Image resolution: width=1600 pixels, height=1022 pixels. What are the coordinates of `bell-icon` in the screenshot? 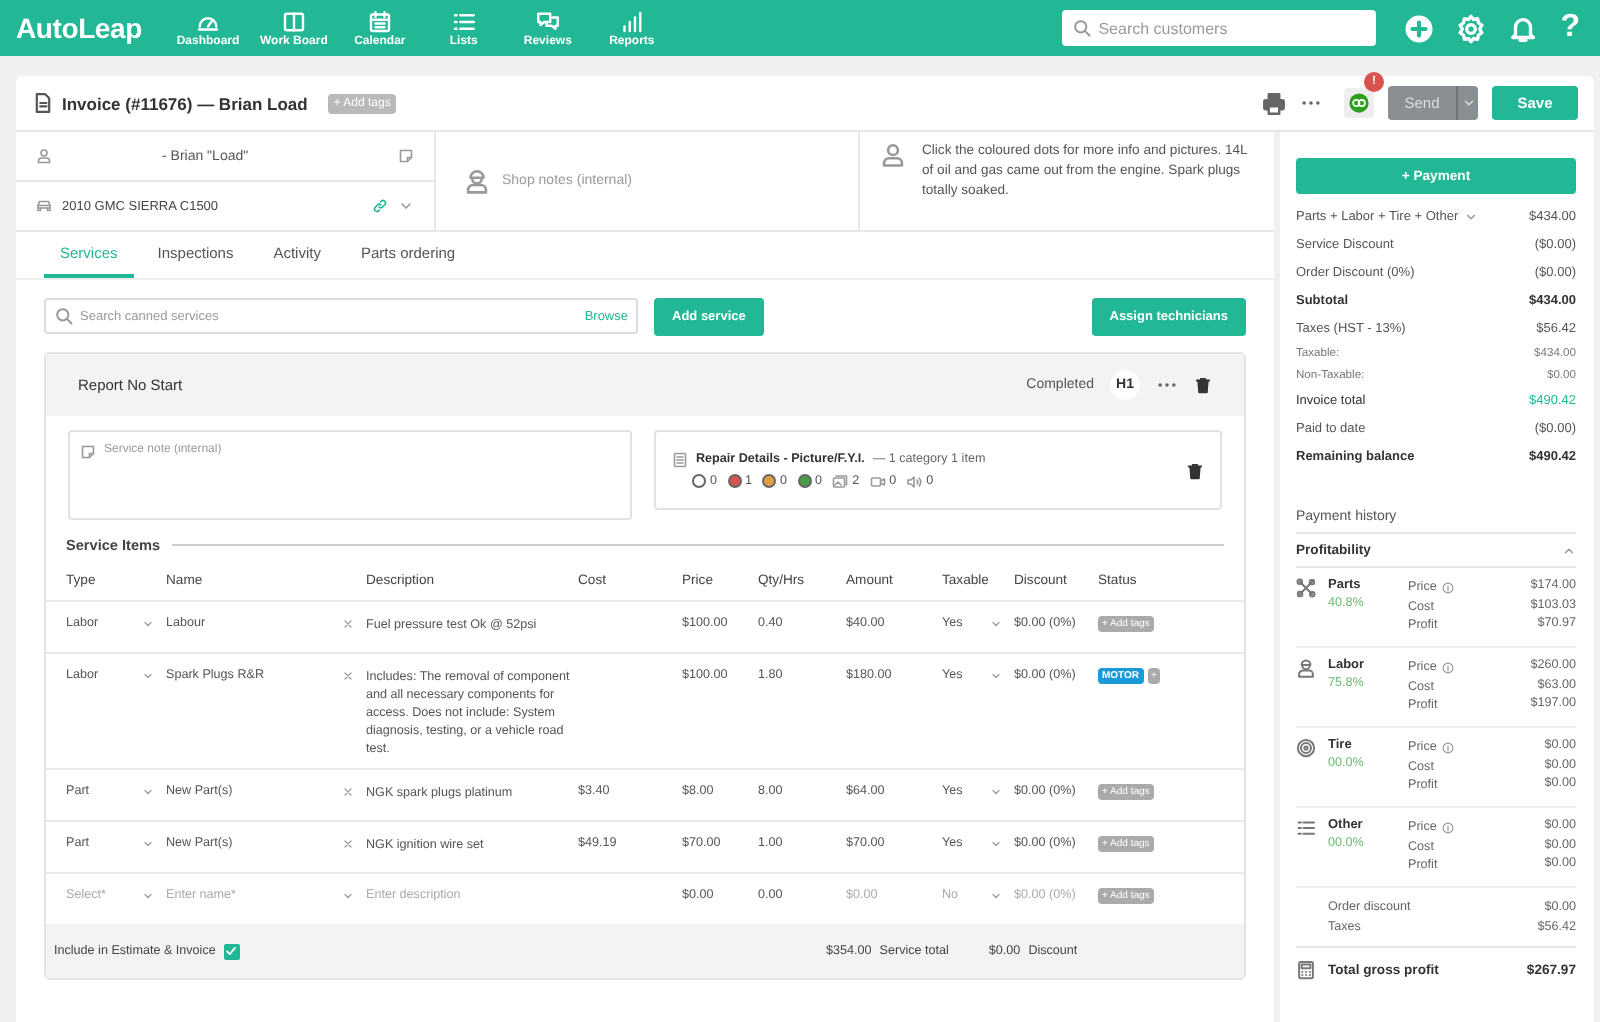 It's located at (1523, 28).